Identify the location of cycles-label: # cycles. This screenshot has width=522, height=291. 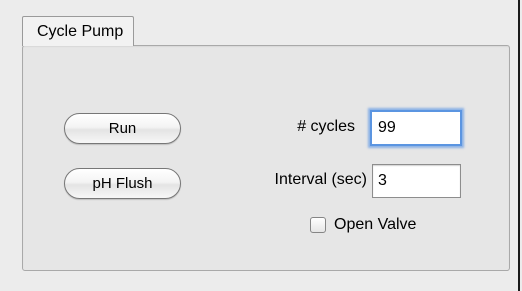
(326, 126).